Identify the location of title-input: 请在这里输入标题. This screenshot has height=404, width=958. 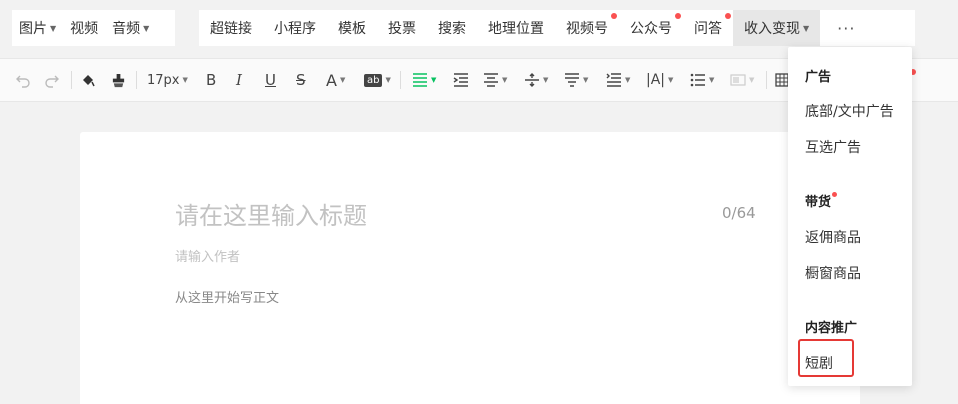
(271, 213).